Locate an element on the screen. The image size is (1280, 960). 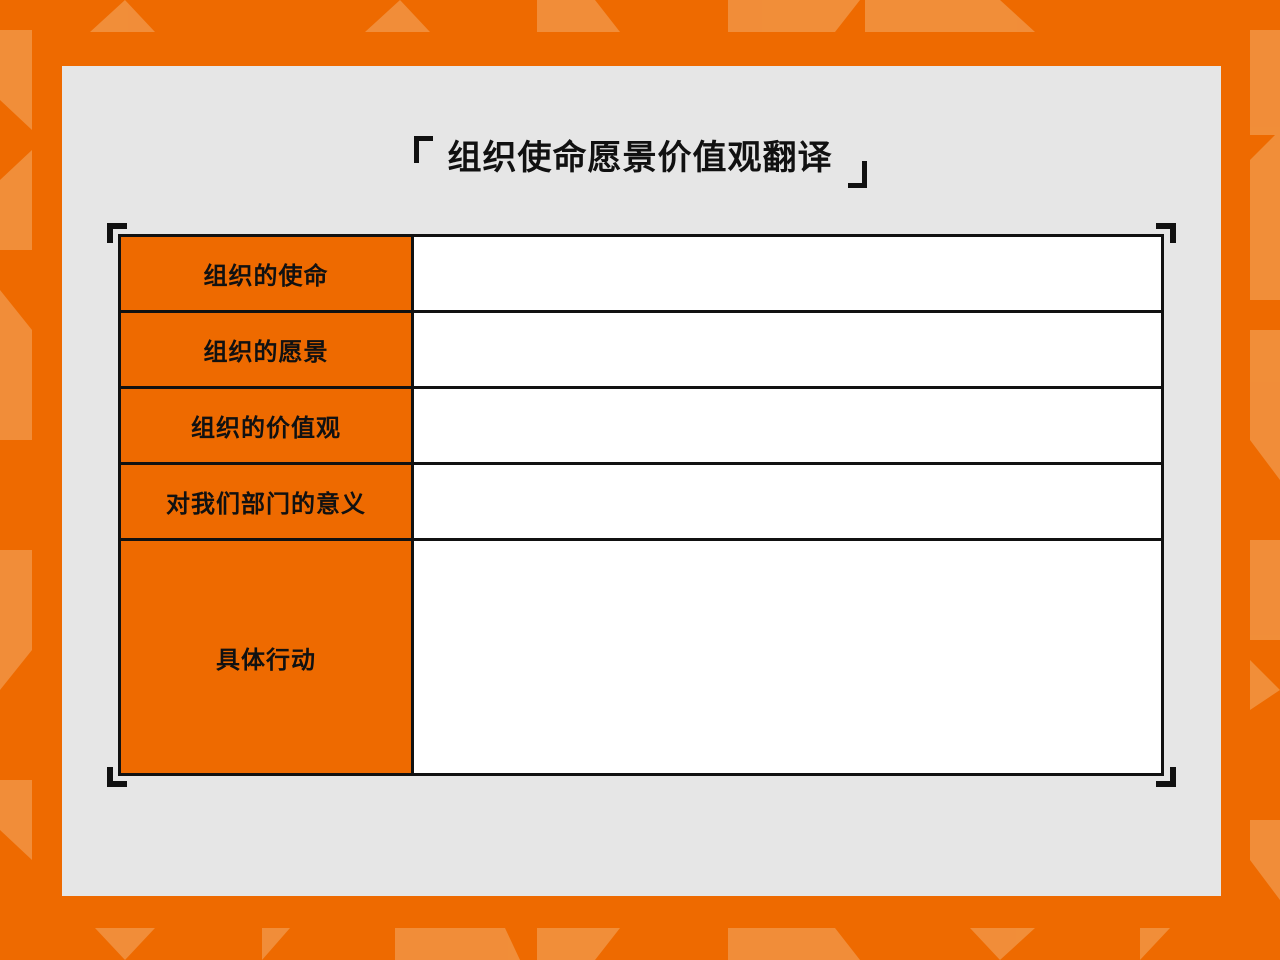
row-label: 组织的愿景 is located at coordinates (266, 349).